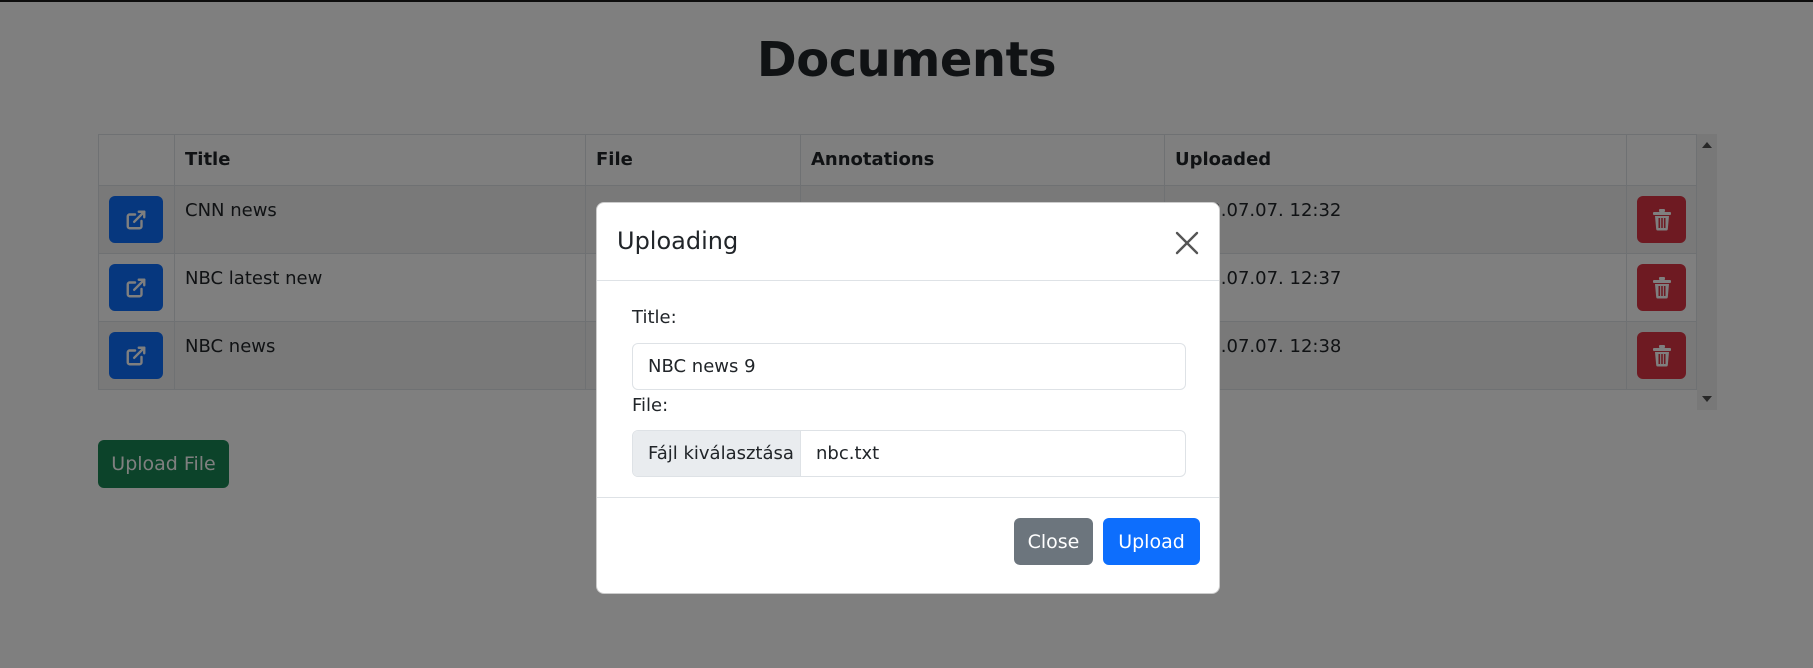  What do you see at coordinates (650, 405) in the screenshot?
I see `file-label: File:` at bounding box center [650, 405].